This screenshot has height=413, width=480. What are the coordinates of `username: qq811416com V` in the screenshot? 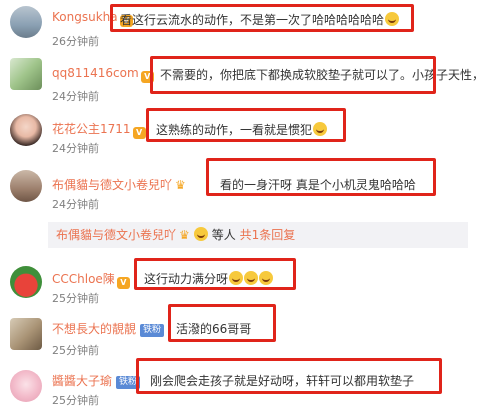 It's located at (103, 74).